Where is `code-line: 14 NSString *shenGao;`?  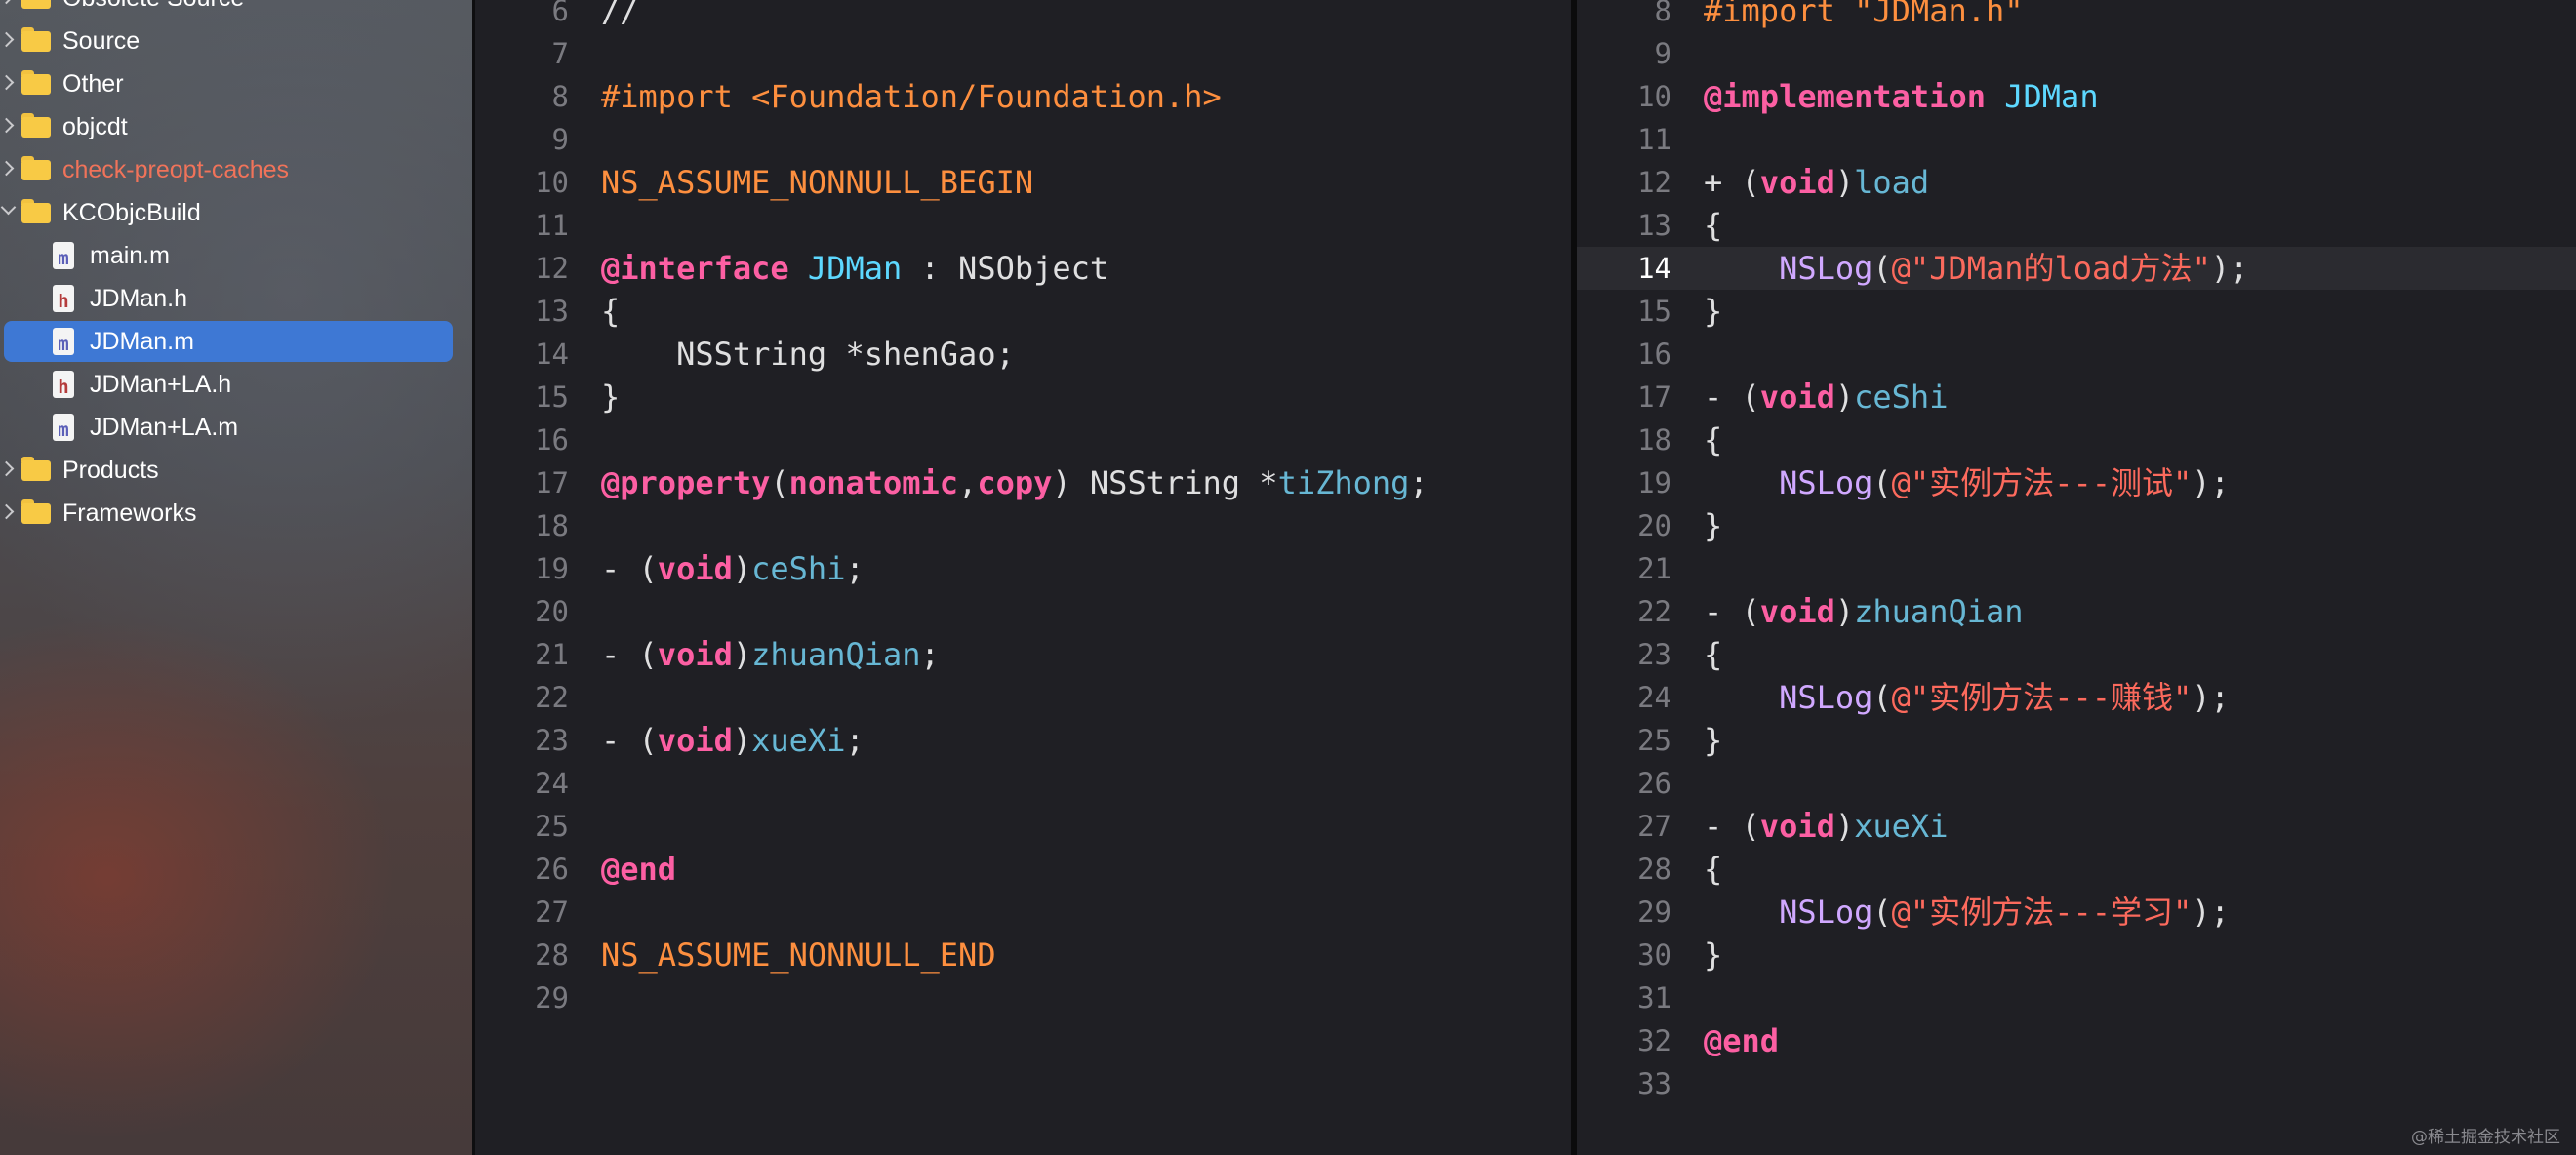 code-line: 14 NSString *shenGao; is located at coordinates (1023, 354).